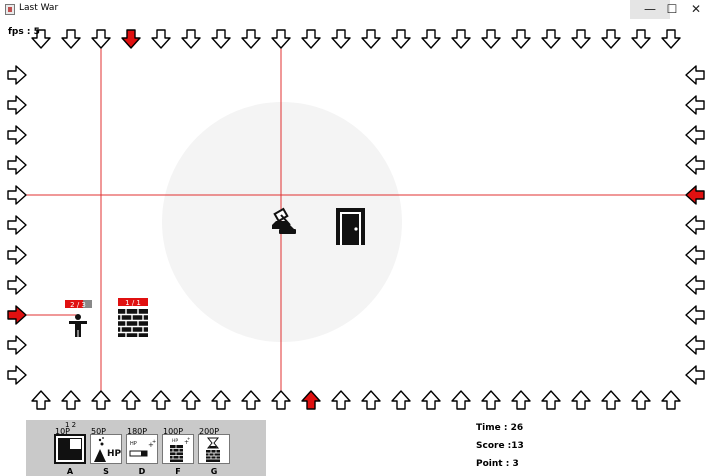  I want to click on wall-tile-icon, so click(70, 449).